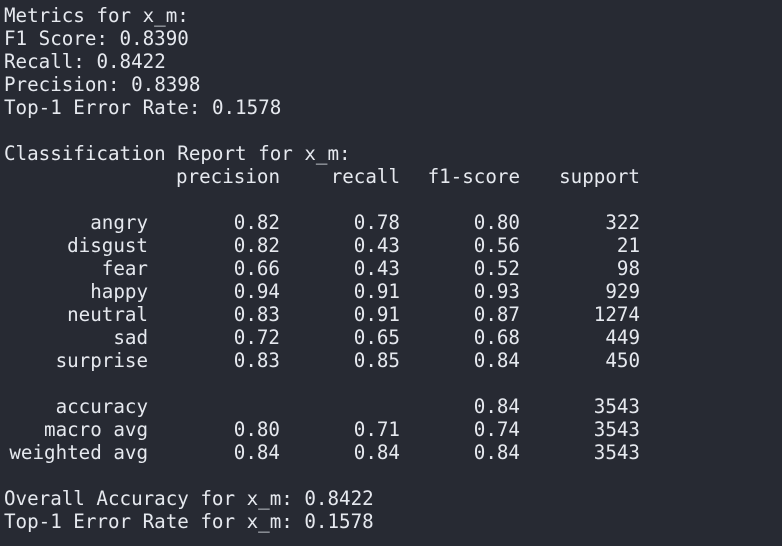 Image resolution: width=782 pixels, height=546 pixels. What do you see at coordinates (44, 61) in the screenshot?
I see `metric-label: Recall:` at bounding box center [44, 61].